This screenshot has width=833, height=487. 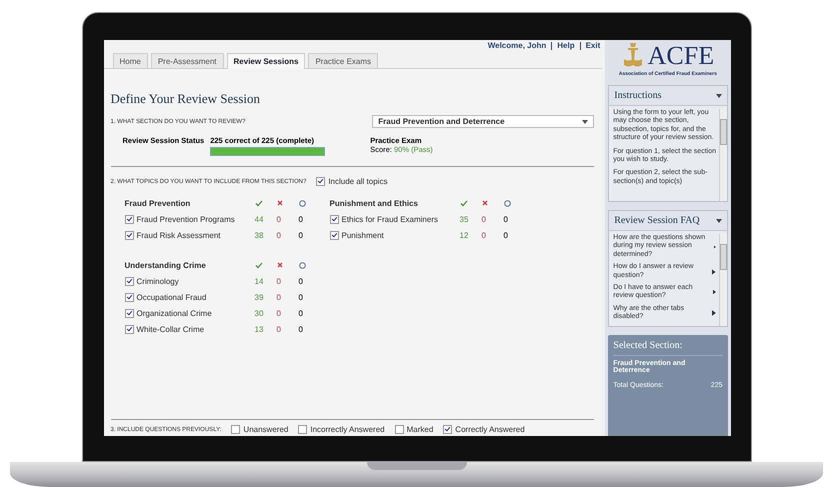 I want to click on topic-name: Organizational Crime, so click(x=174, y=313).